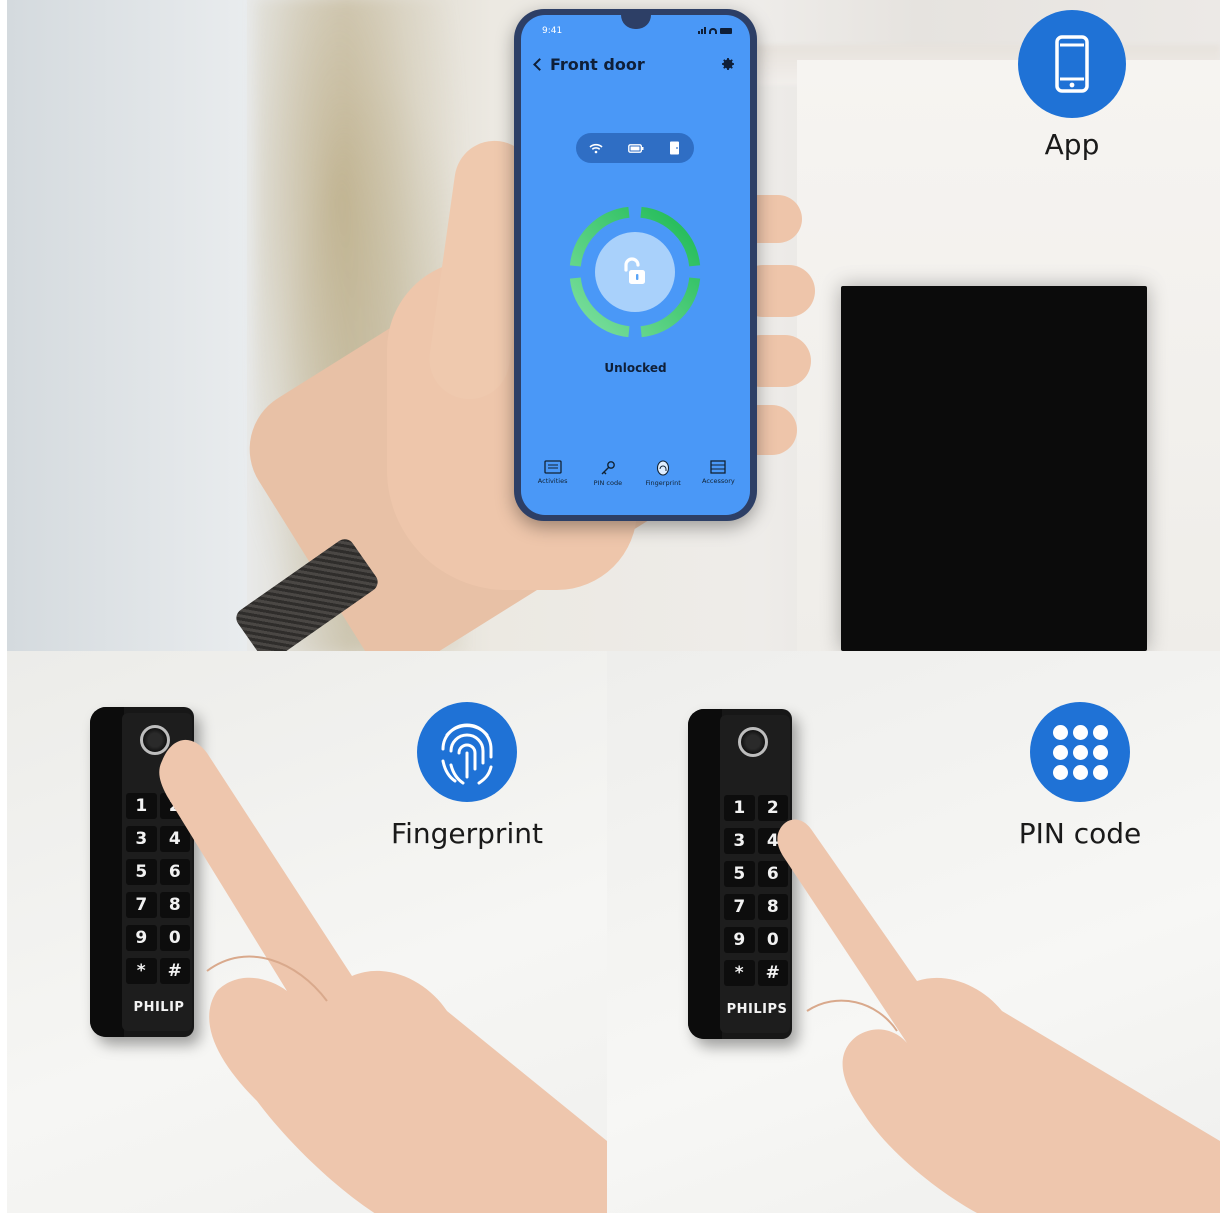  Describe the element at coordinates (1080, 833) in the screenshot. I see `pin-code-caption: PIN code` at that location.